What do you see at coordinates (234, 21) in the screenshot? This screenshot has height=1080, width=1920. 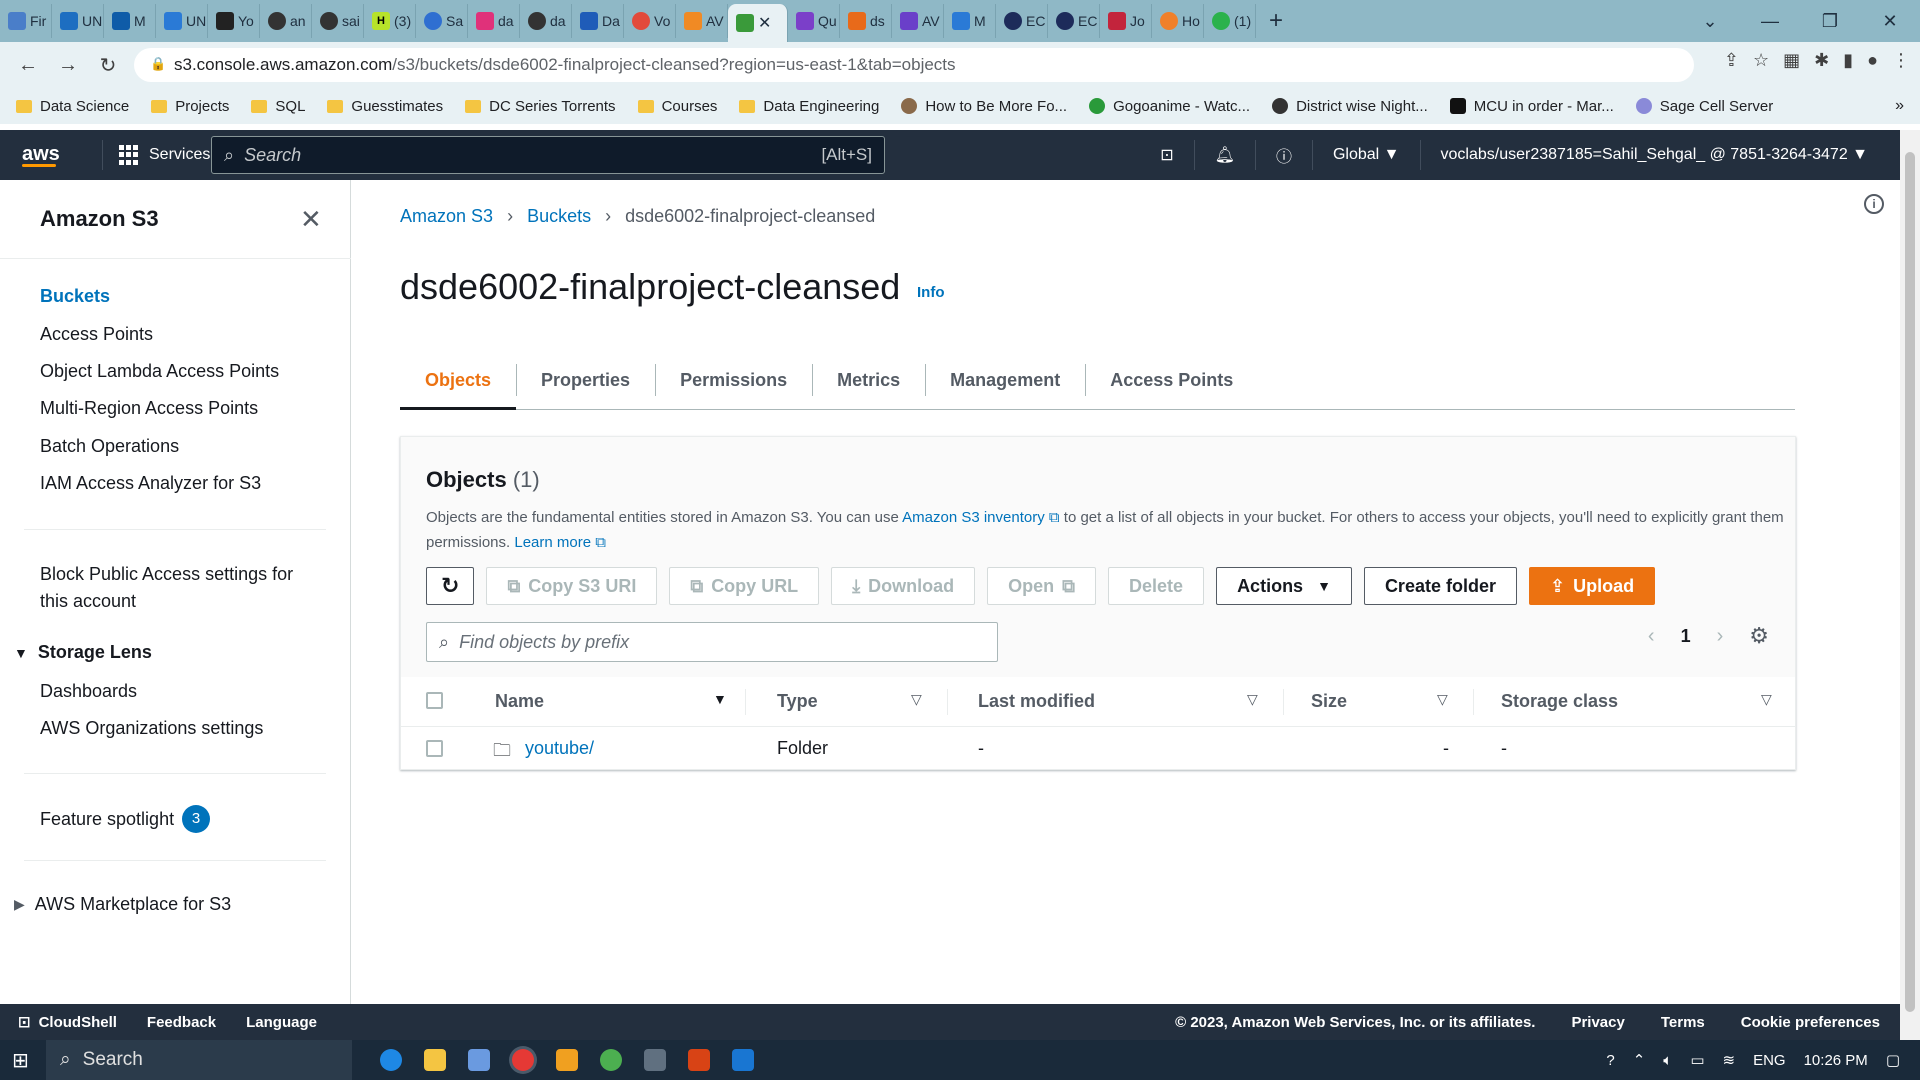 I see `browser-tab: Yo` at bounding box center [234, 21].